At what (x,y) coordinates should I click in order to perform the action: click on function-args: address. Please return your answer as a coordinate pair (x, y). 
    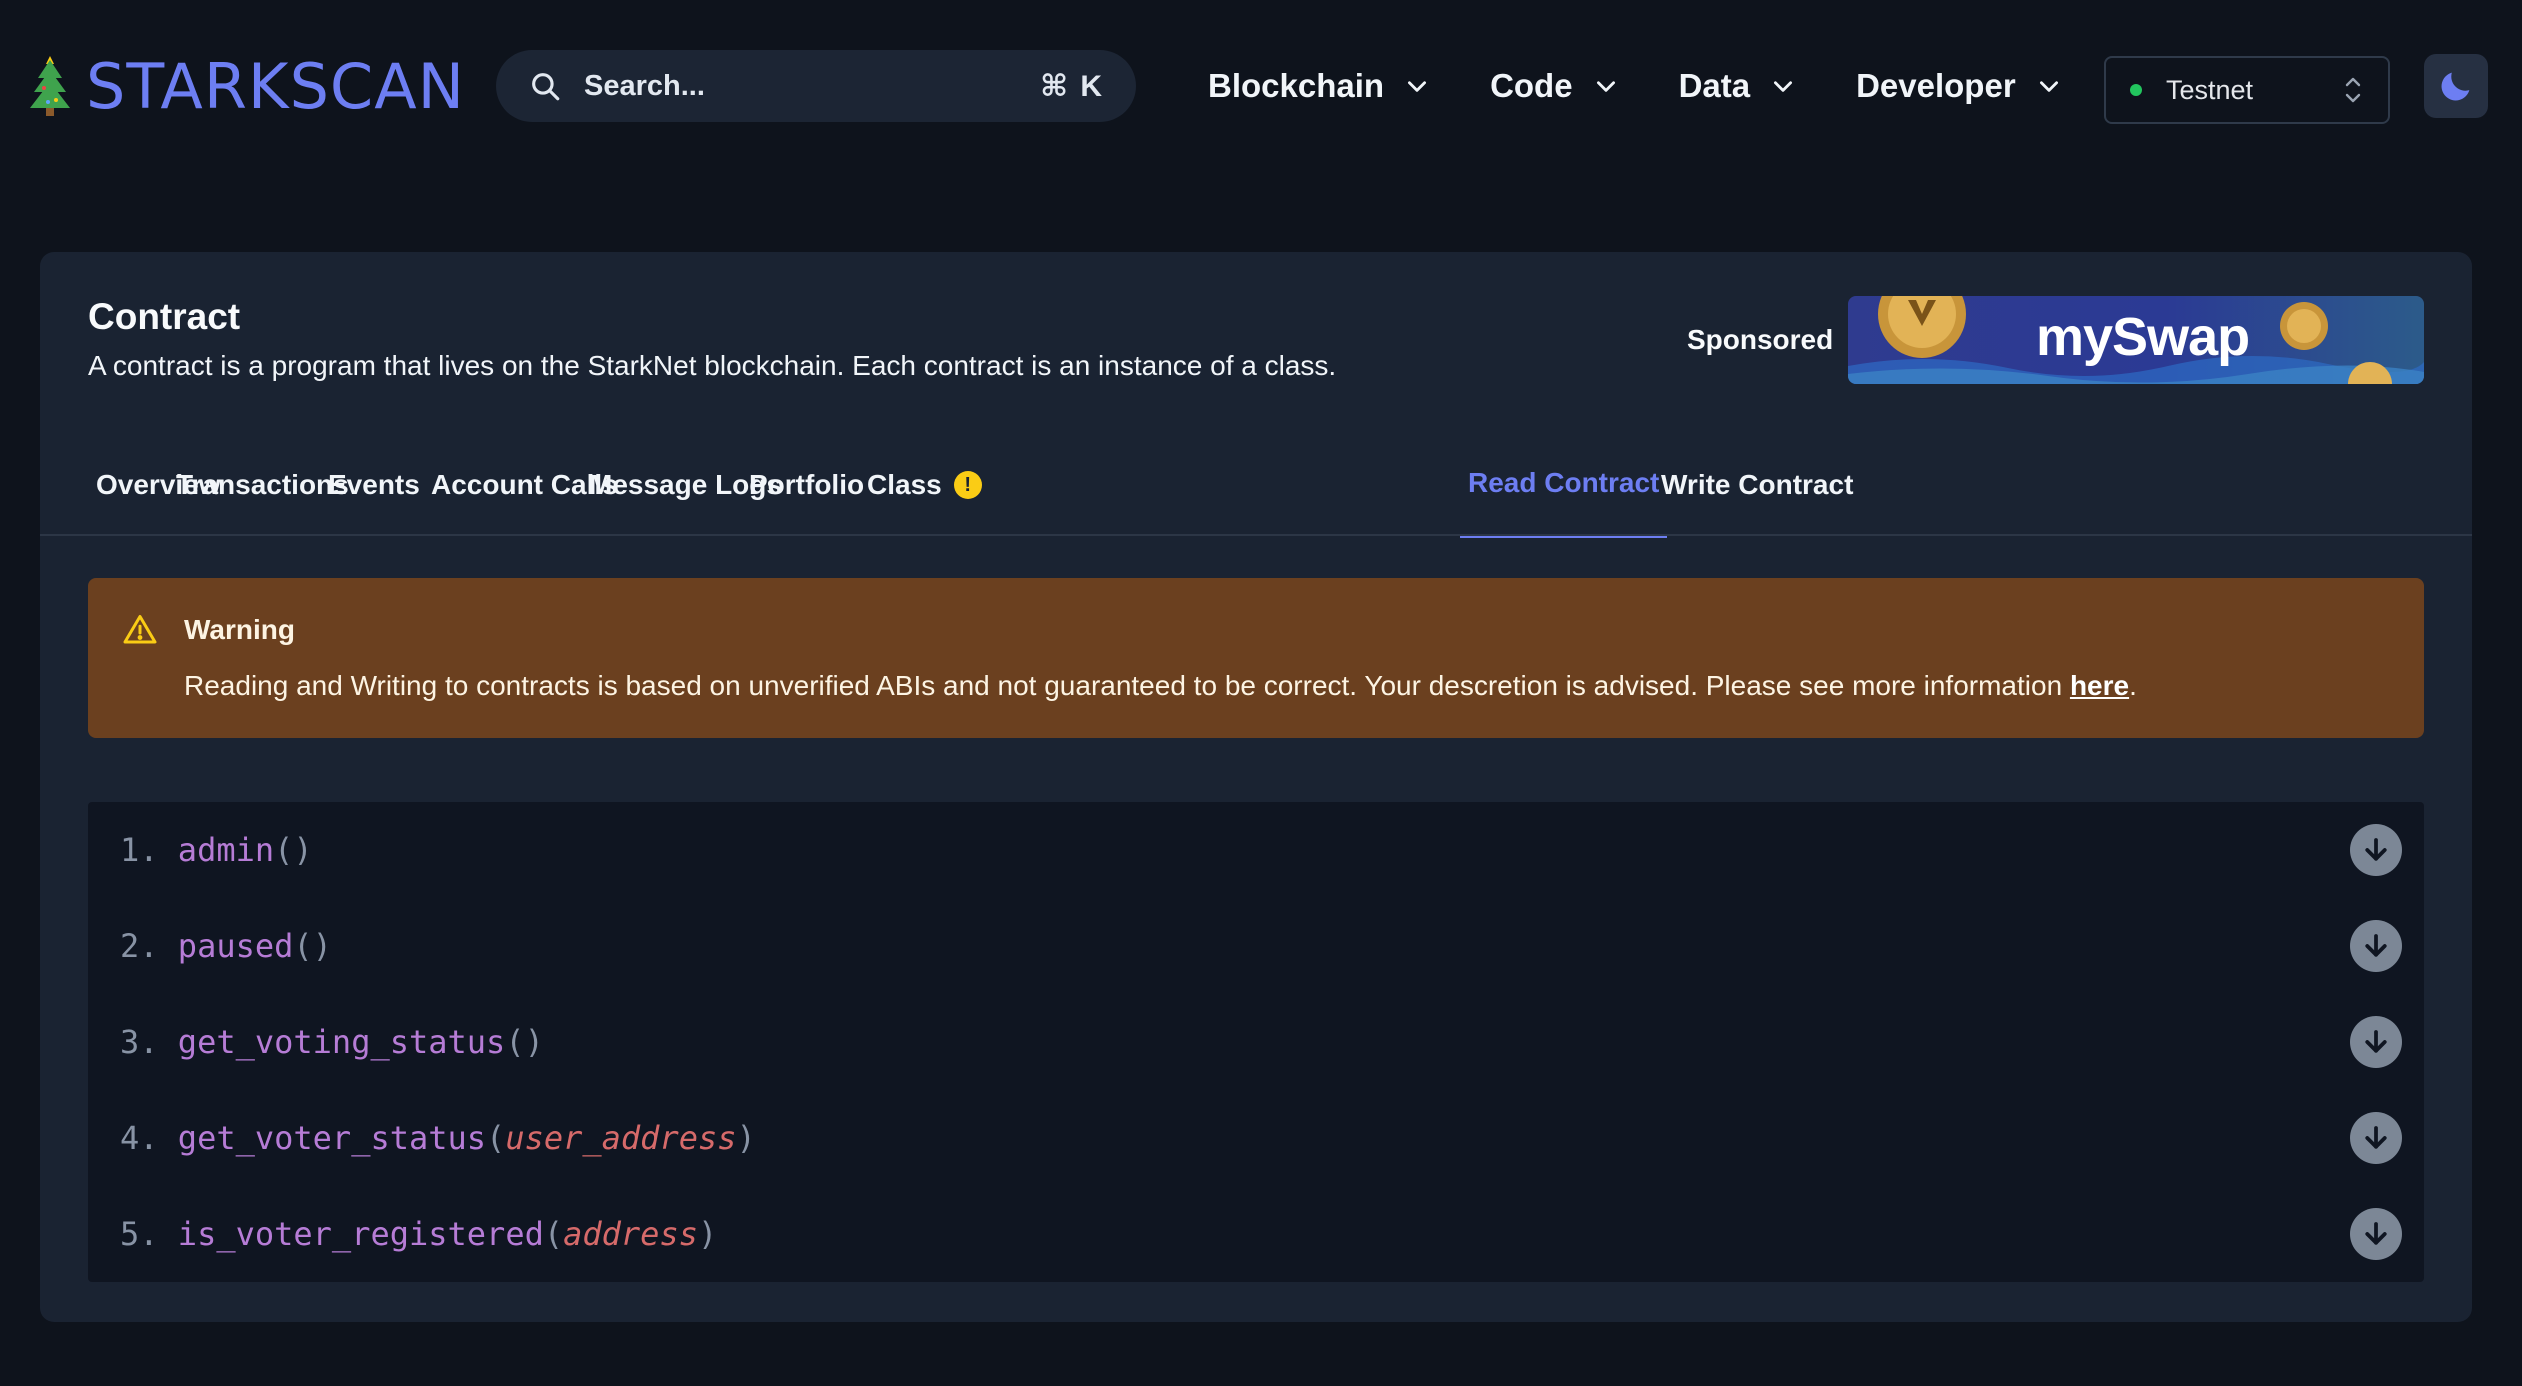
    Looking at the image, I should click on (630, 1234).